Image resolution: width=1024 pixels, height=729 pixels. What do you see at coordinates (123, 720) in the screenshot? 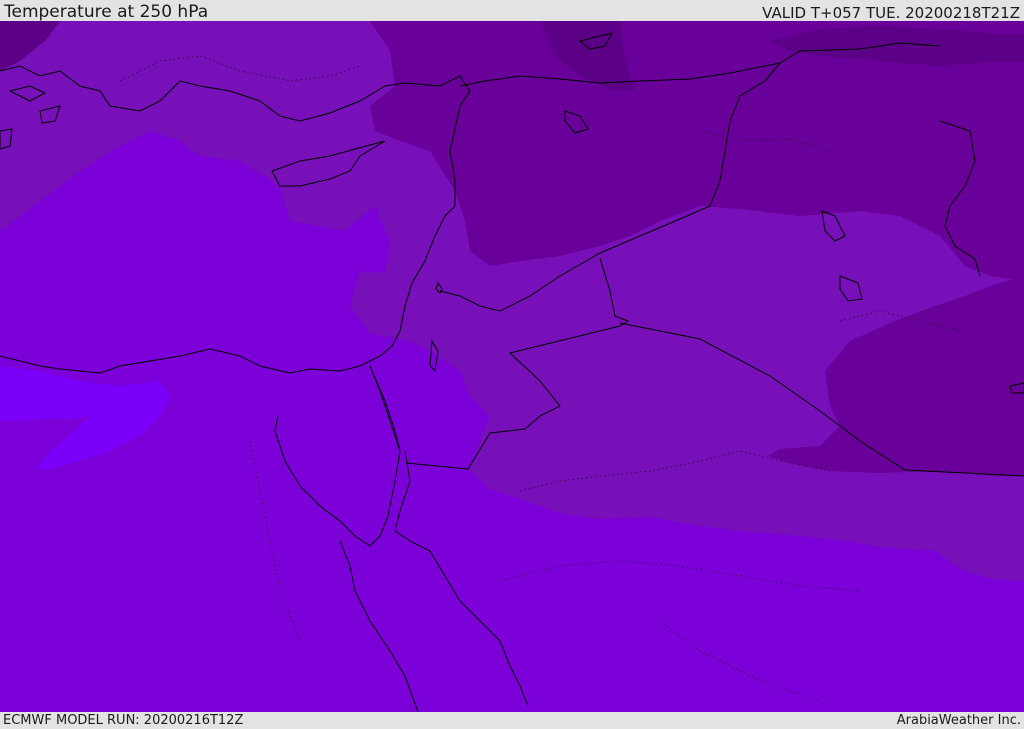
I see `model-run-label: ECMWF MODEL RUN: 20200216T12Z` at bounding box center [123, 720].